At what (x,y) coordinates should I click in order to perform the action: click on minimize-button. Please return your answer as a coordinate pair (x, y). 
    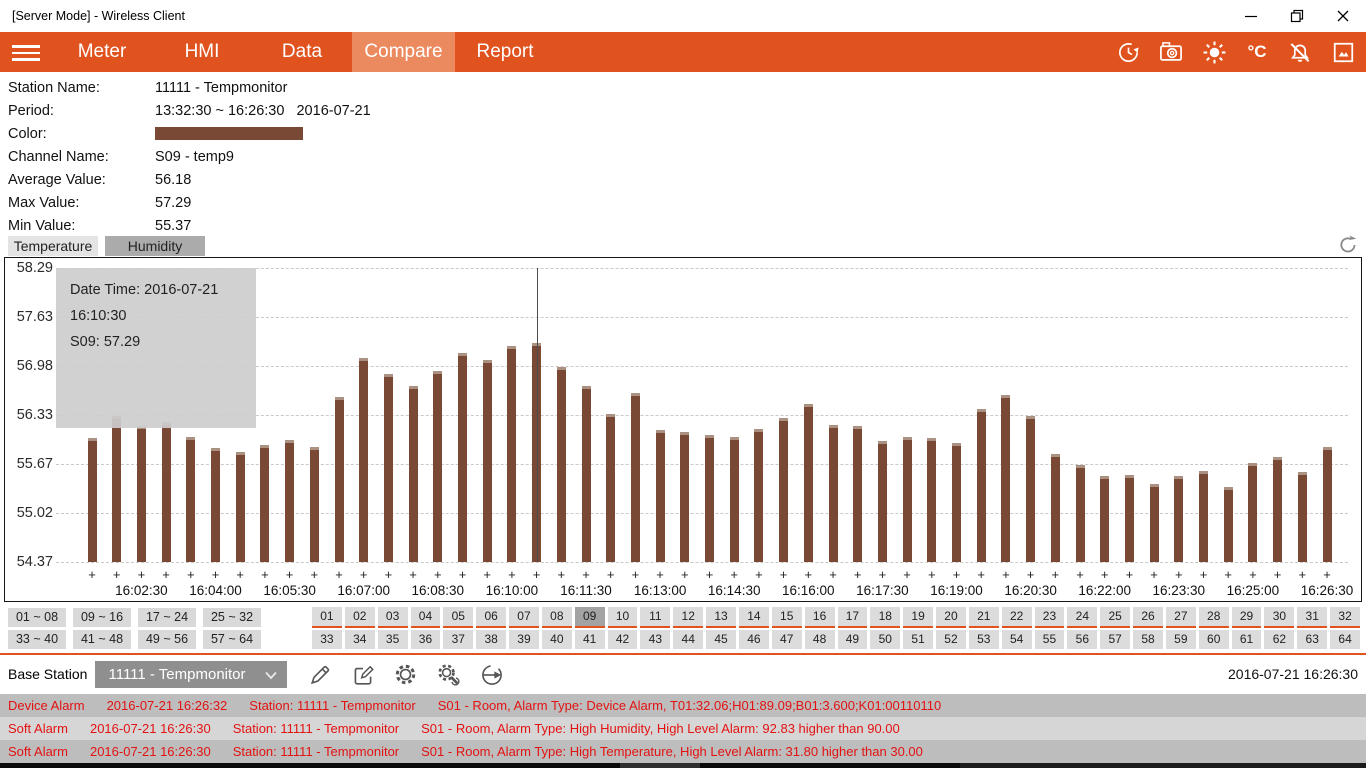
    Looking at the image, I should click on (1251, 16).